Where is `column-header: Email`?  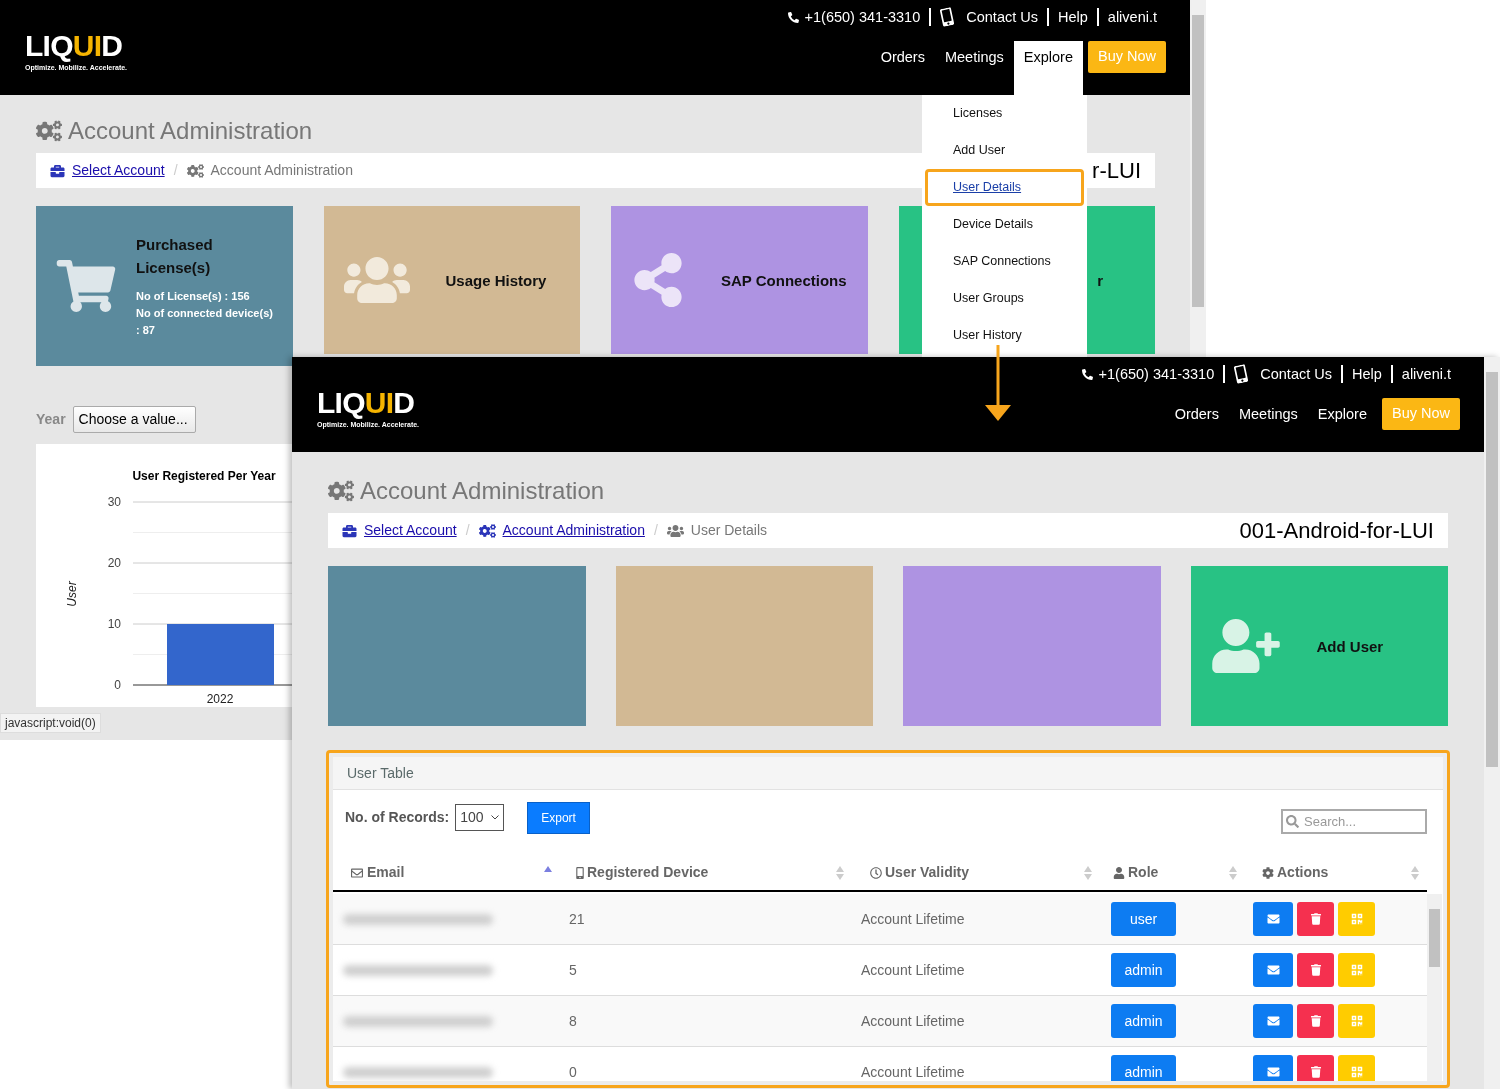 column-header: Email is located at coordinates (446, 872).